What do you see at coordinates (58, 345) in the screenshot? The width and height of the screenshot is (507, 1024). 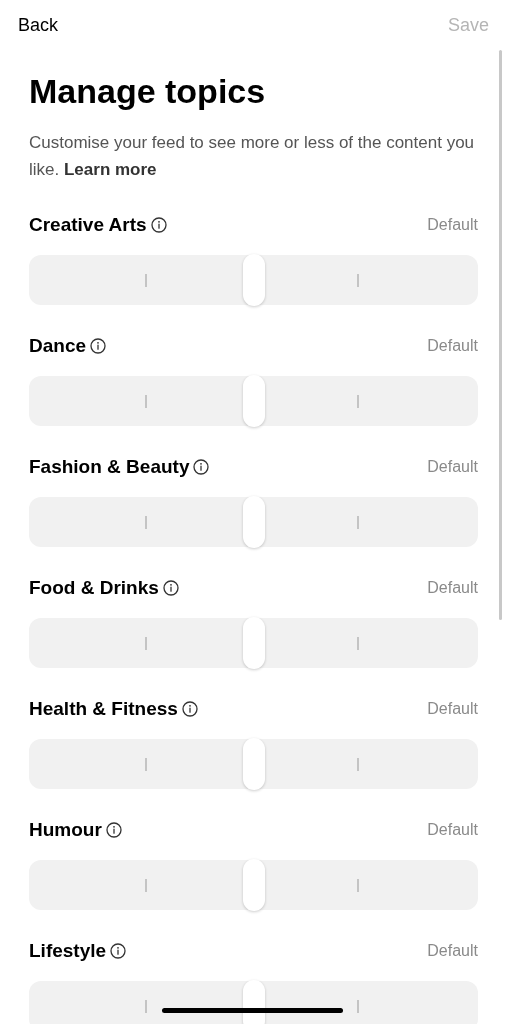 I see `topic-name: Dance` at bounding box center [58, 345].